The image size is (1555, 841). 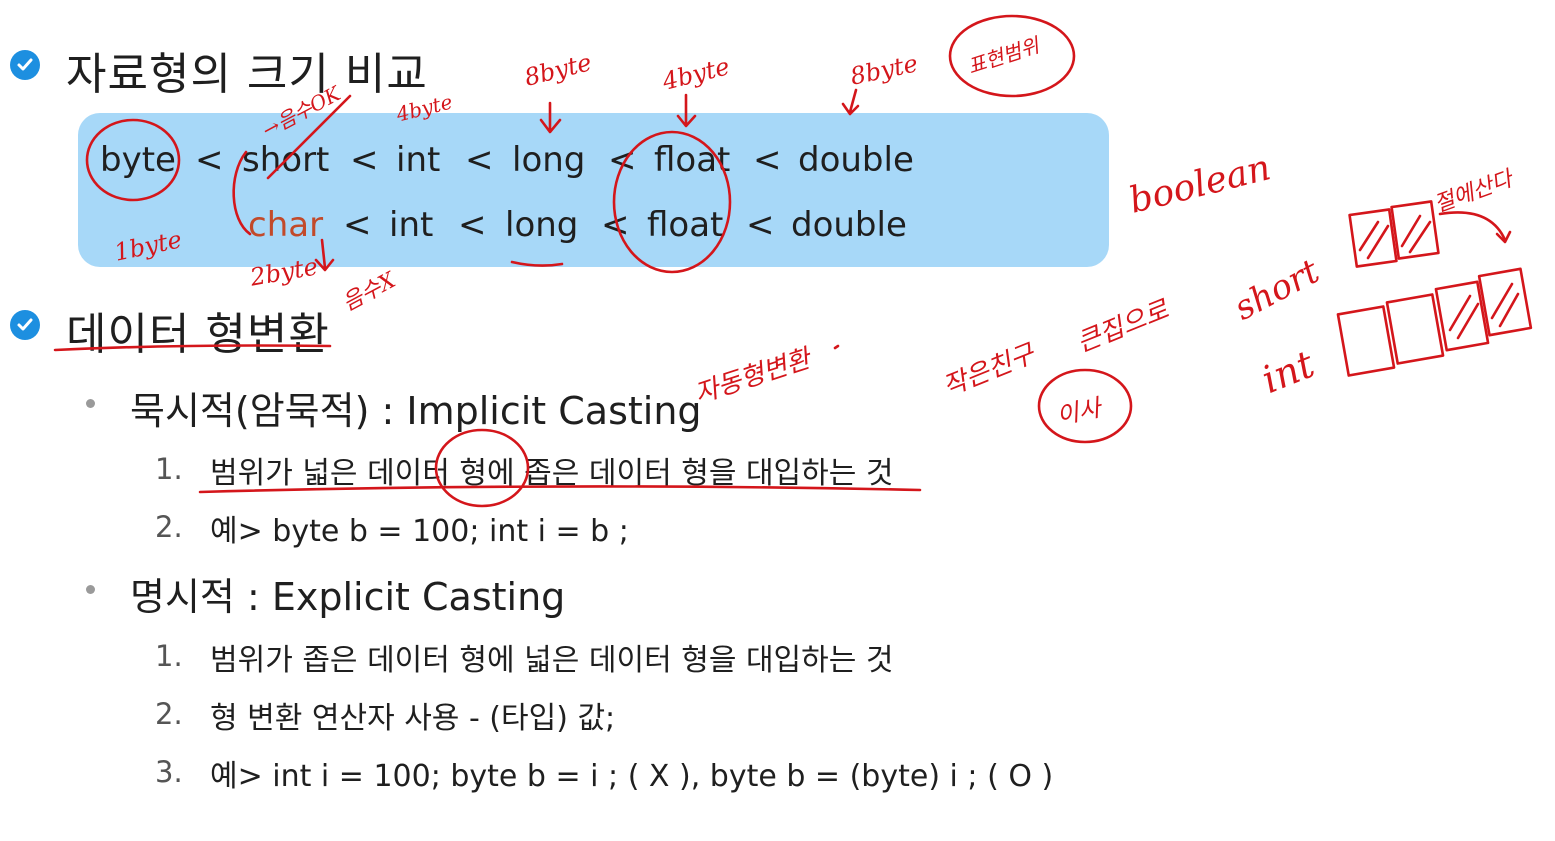 I want to click on note-move: 이사, so click(x=1079, y=412).